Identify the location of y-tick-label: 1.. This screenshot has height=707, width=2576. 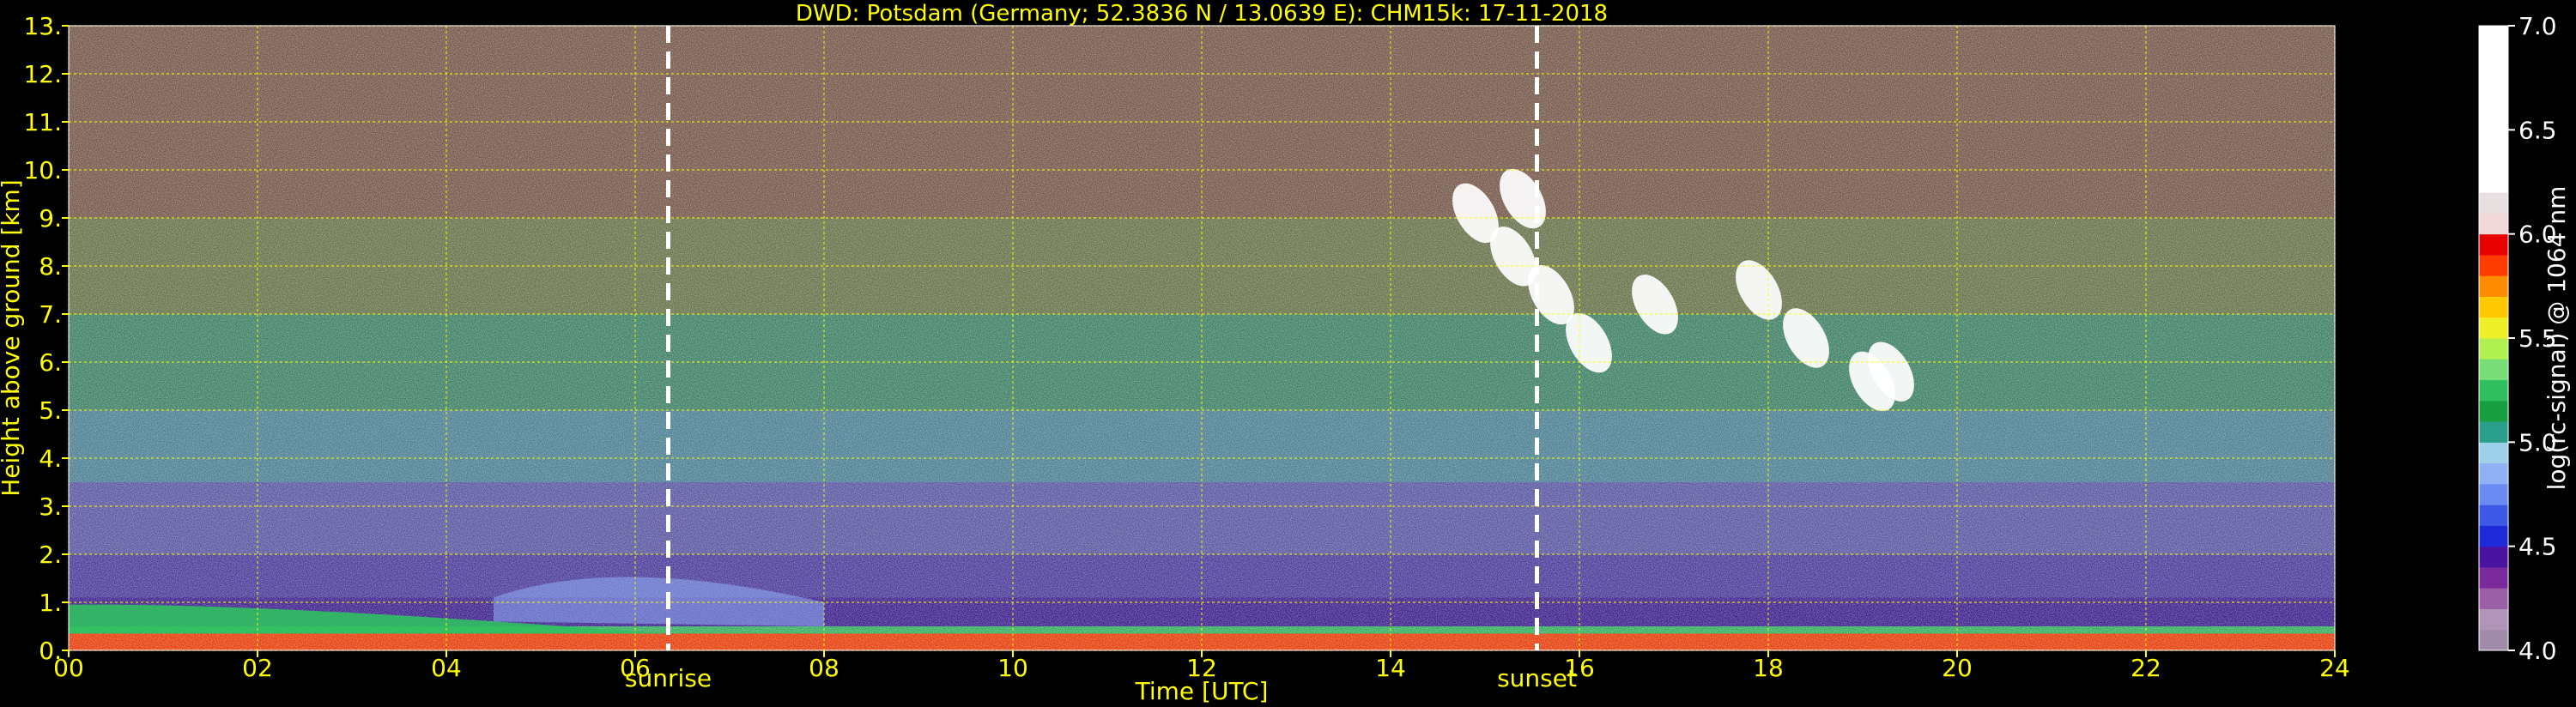
(50, 603).